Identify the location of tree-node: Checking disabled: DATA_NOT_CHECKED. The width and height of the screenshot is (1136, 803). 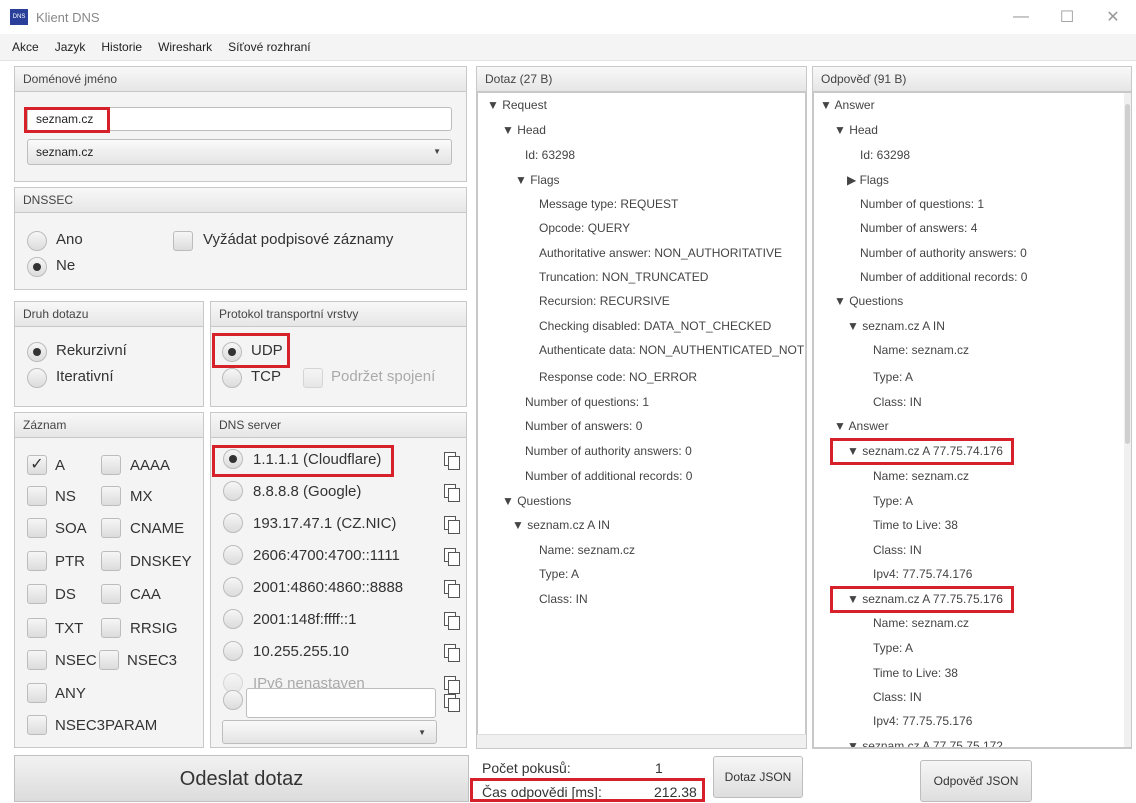
(655, 326).